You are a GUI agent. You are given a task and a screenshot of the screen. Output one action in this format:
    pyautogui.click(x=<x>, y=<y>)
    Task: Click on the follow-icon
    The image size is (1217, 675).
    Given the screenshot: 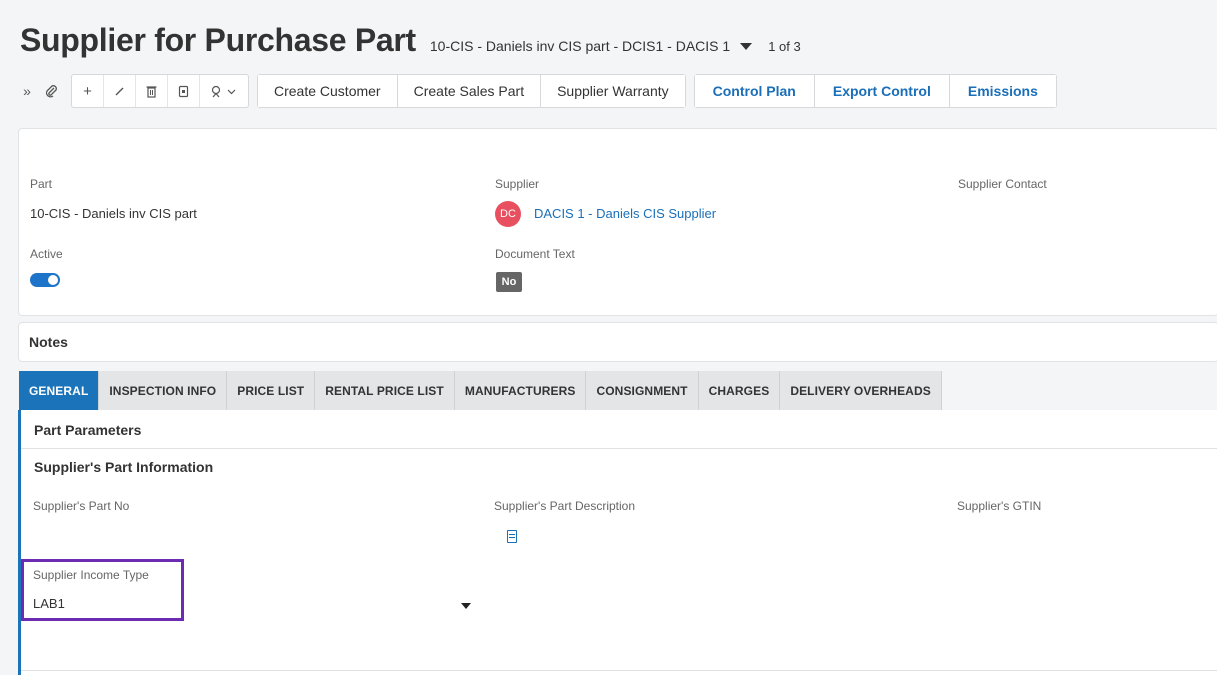 What is the action you would take?
    pyautogui.click(x=224, y=91)
    